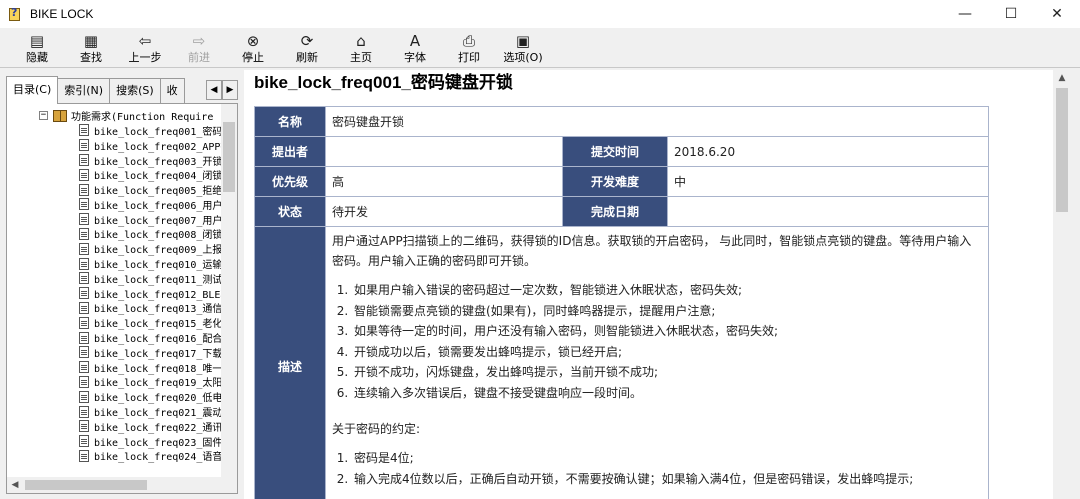 Image resolution: width=1080 pixels, height=499 pixels. Describe the element at coordinates (828, 181) in the screenshot. I see `difficulty-value: 中` at that location.